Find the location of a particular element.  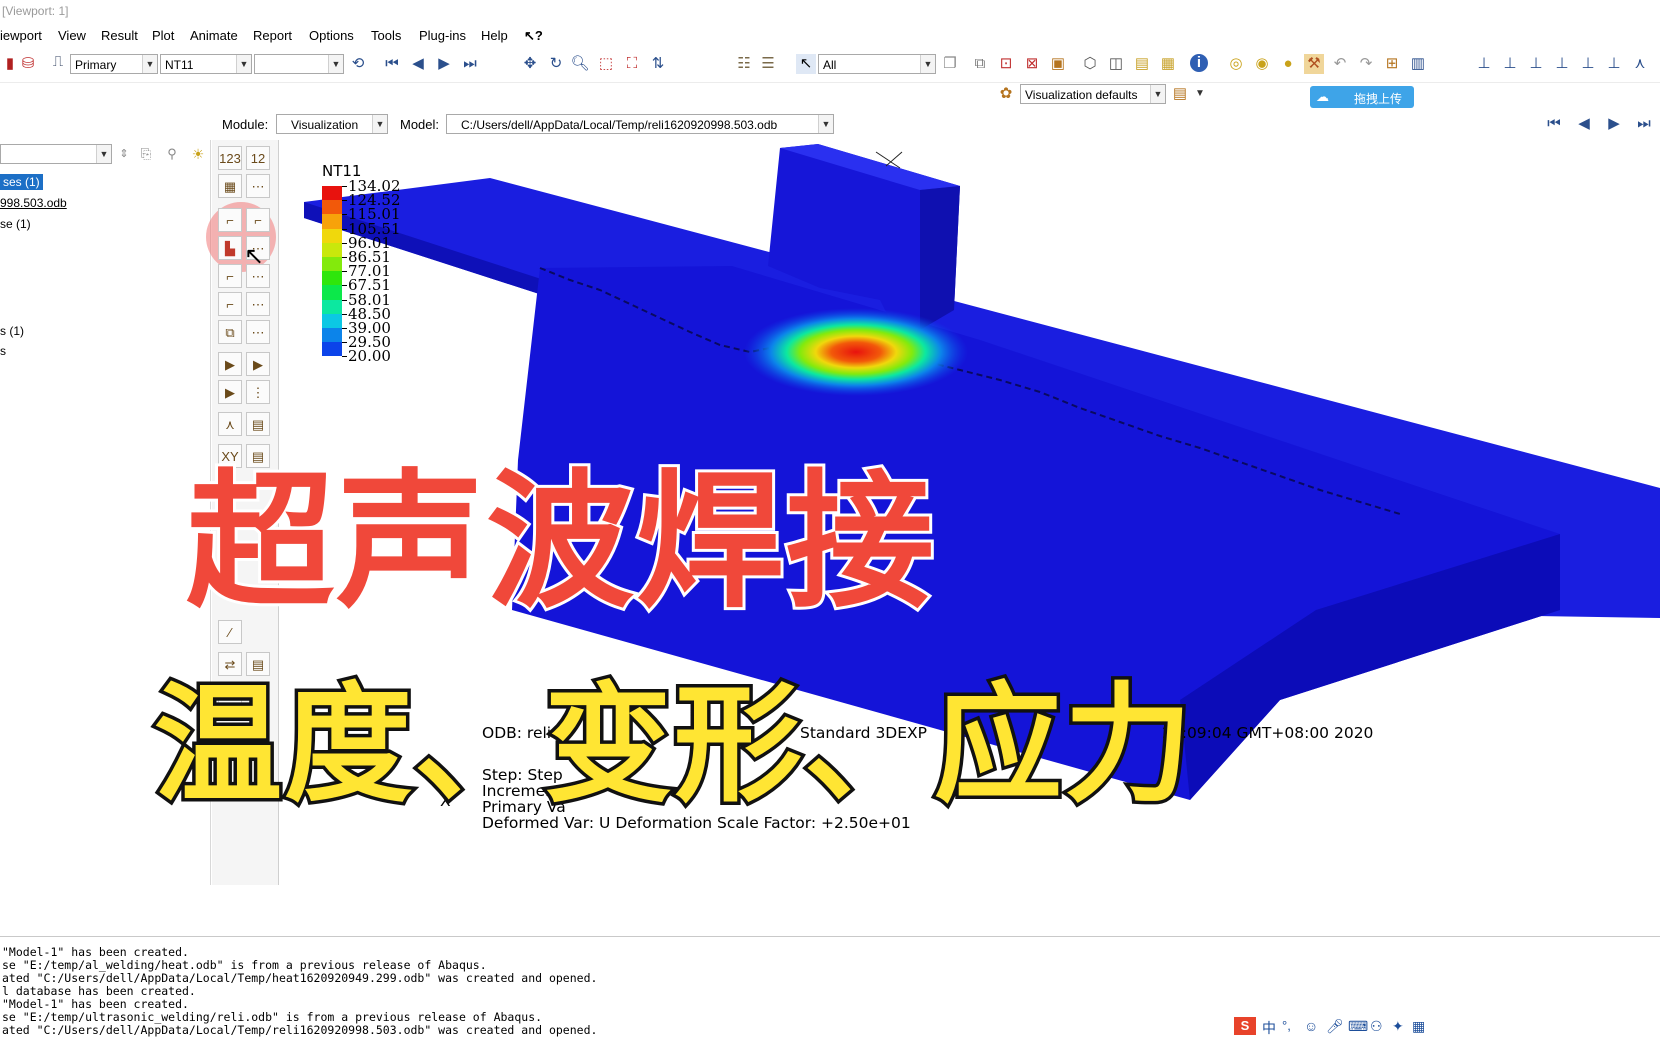

render-style-icon: ✿ is located at coordinates (1006, 94).